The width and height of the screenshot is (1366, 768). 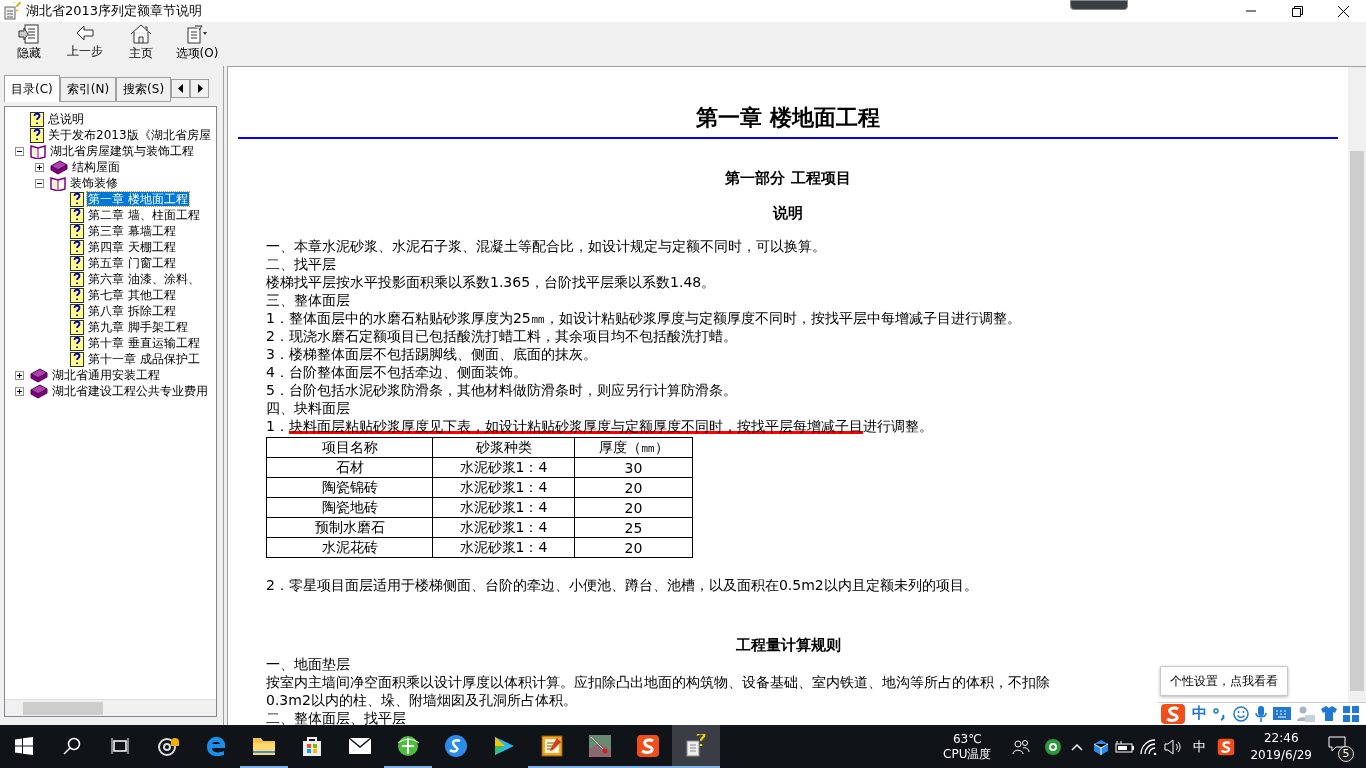 I want to click on toolbar-button: 上一步, so click(x=85, y=41).